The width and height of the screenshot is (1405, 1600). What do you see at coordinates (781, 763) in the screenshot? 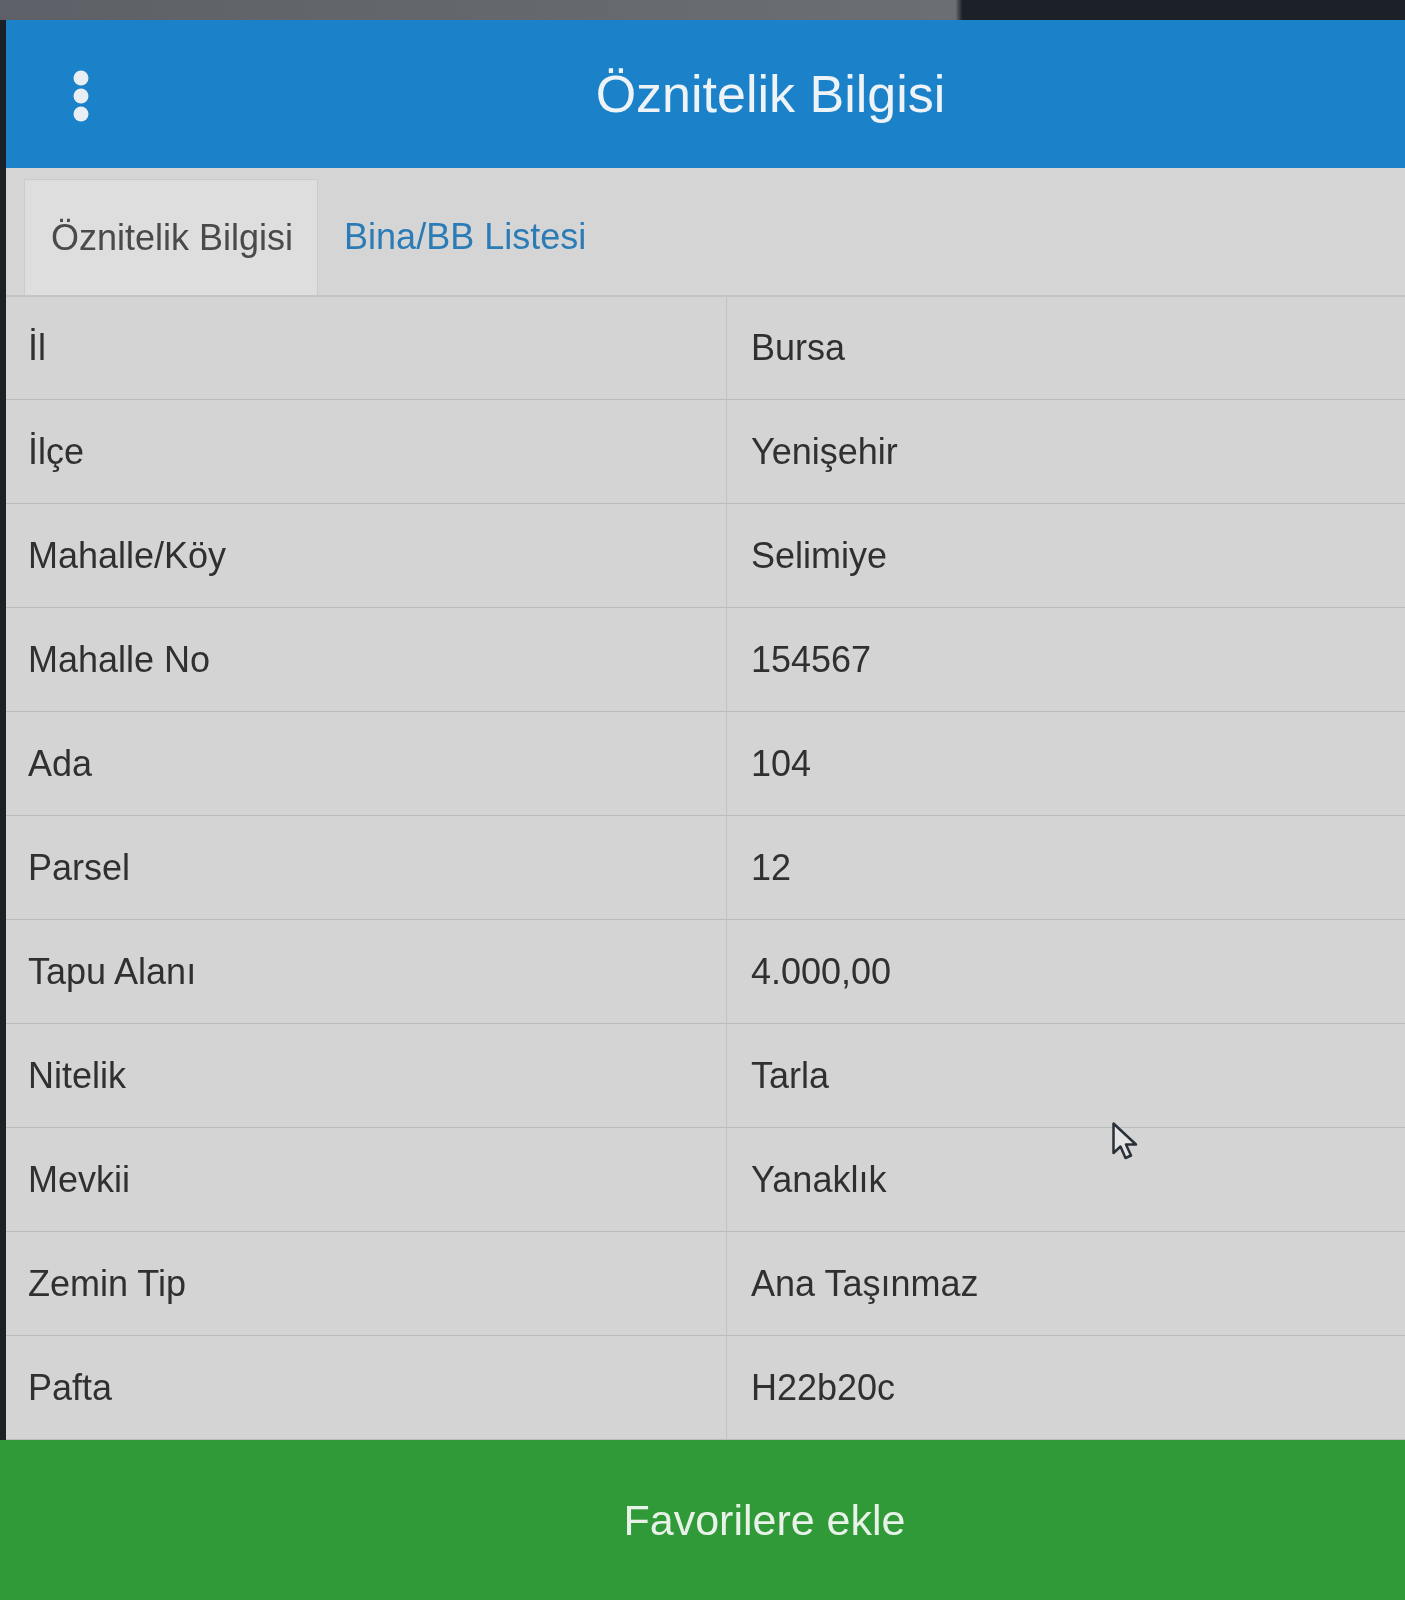
I see `attribute-value: 104` at bounding box center [781, 763].